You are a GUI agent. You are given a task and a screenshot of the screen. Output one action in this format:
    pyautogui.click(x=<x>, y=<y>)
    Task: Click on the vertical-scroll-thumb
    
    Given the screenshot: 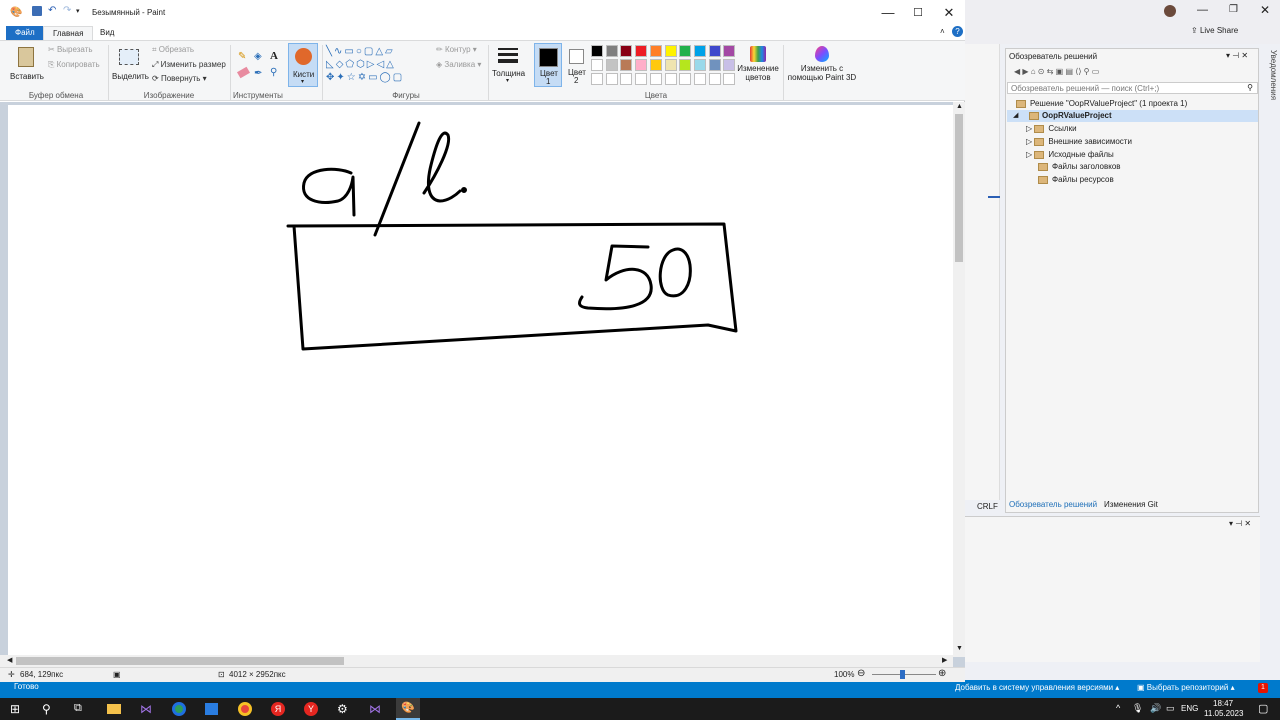 What is the action you would take?
    pyautogui.click(x=959, y=188)
    